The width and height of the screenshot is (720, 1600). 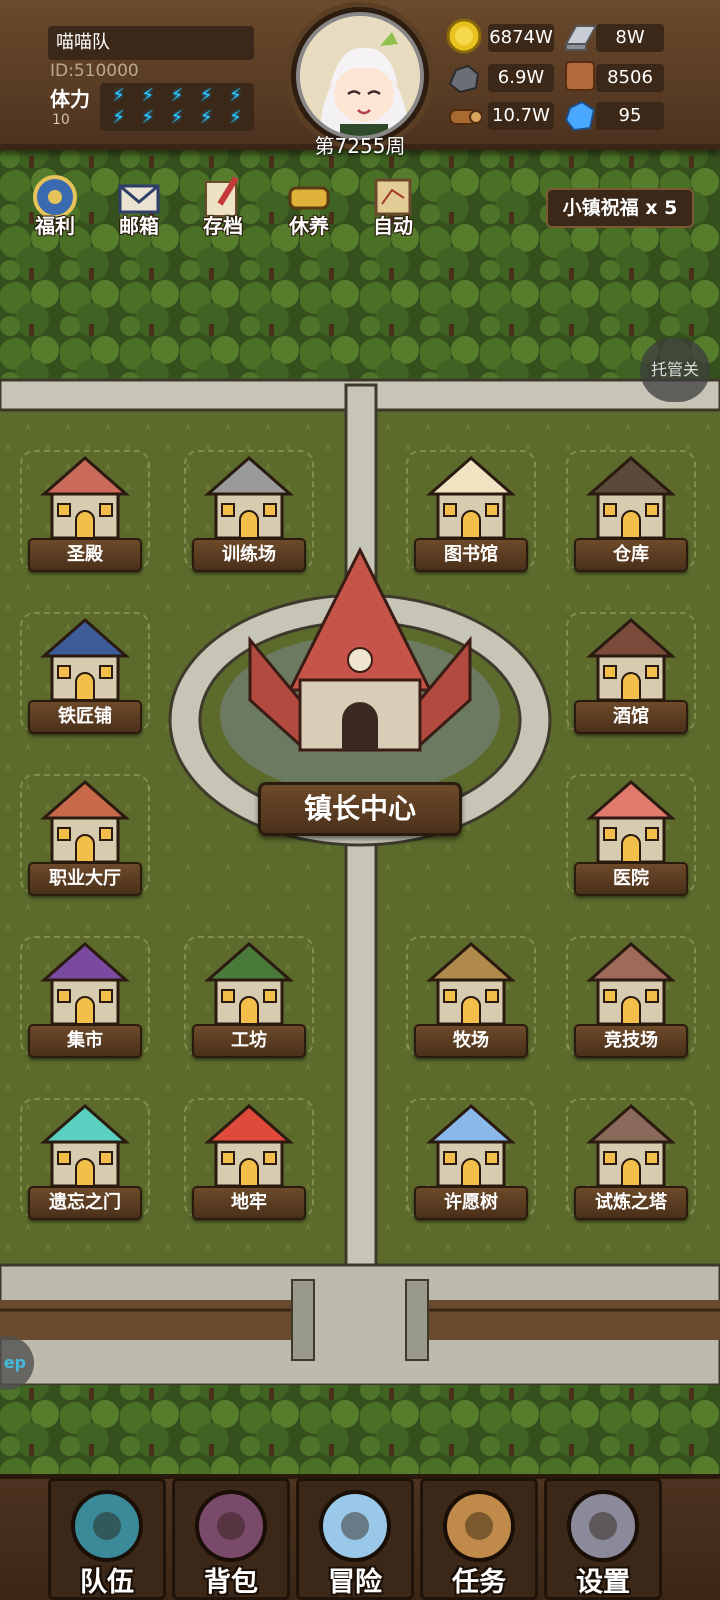 What do you see at coordinates (249, 986) in the screenshot?
I see `workshop-building-icon` at bounding box center [249, 986].